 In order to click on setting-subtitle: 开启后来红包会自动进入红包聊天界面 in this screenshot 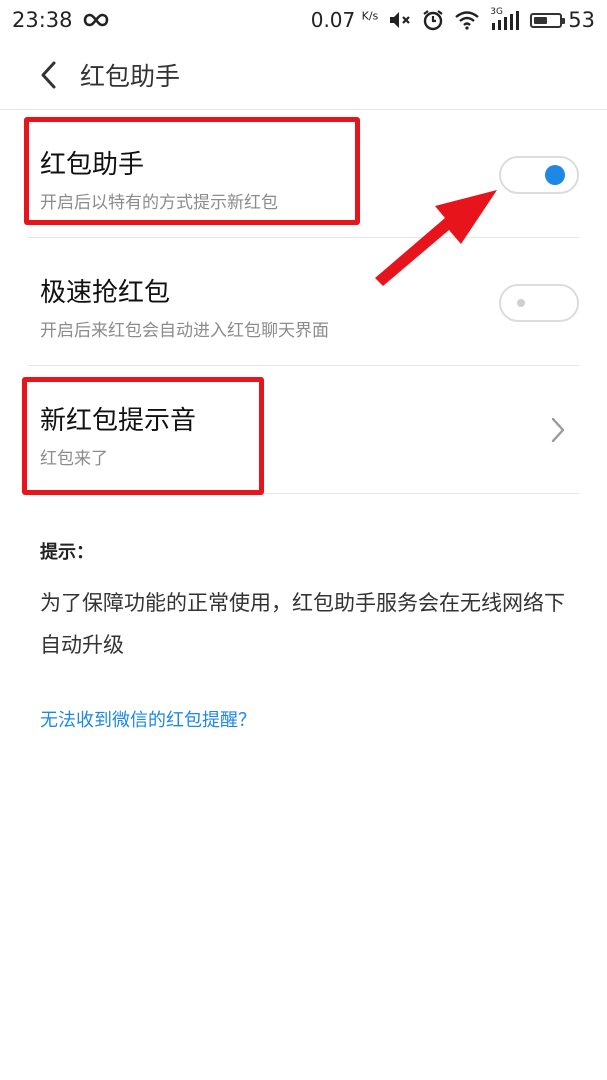, I will do `click(184, 331)`.